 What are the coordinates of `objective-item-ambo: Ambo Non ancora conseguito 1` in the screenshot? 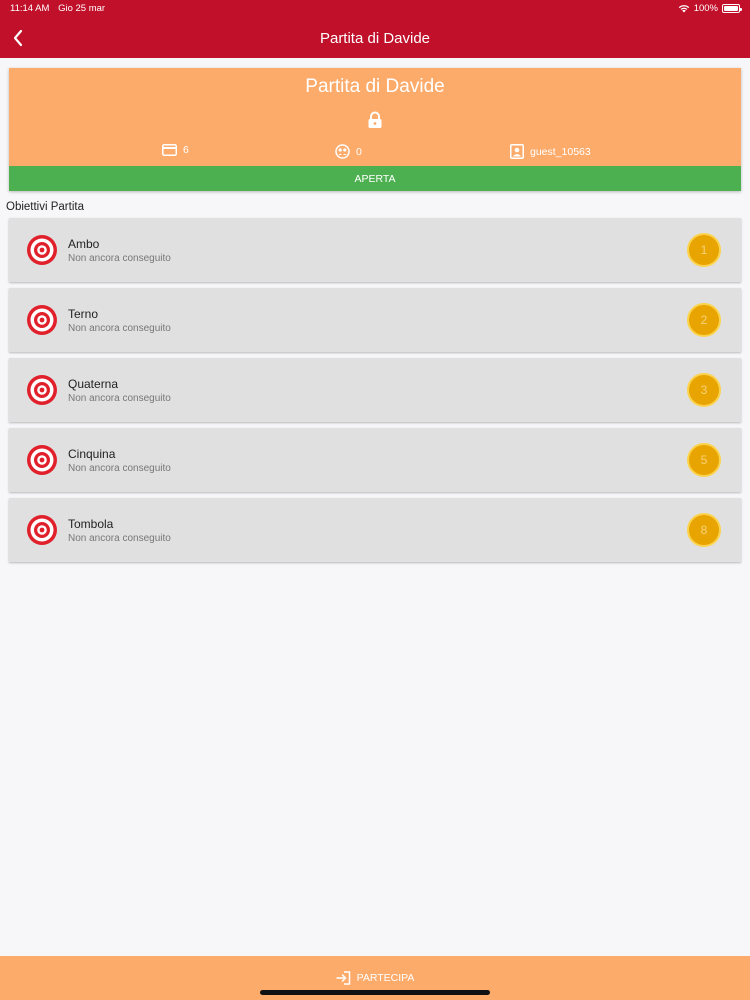 It's located at (375, 250).